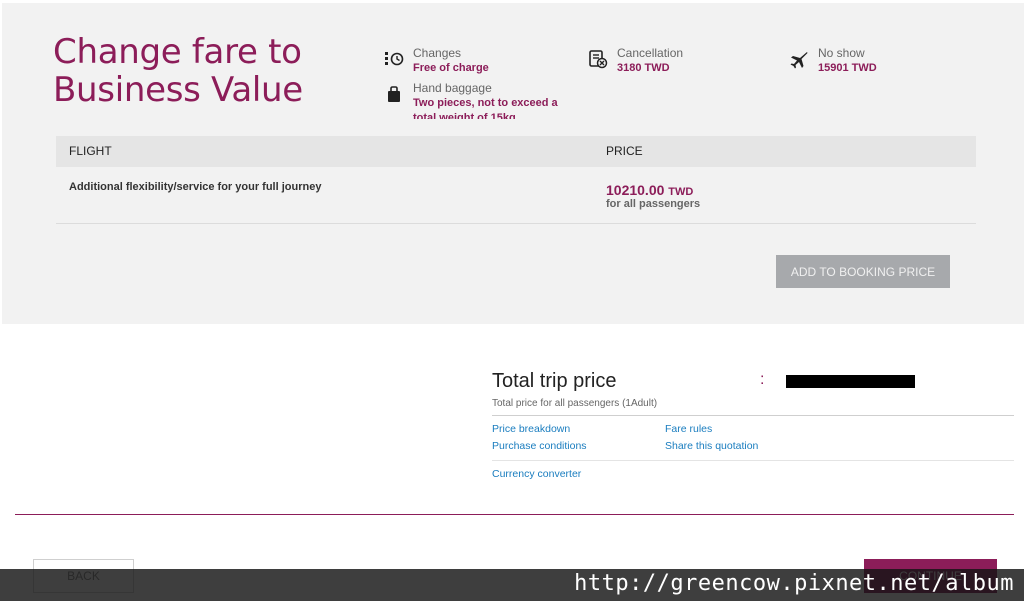  What do you see at coordinates (847, 68) in the screenshot?
I see `attribute-value: 15901 TWD` at bounding box center [847, 68].